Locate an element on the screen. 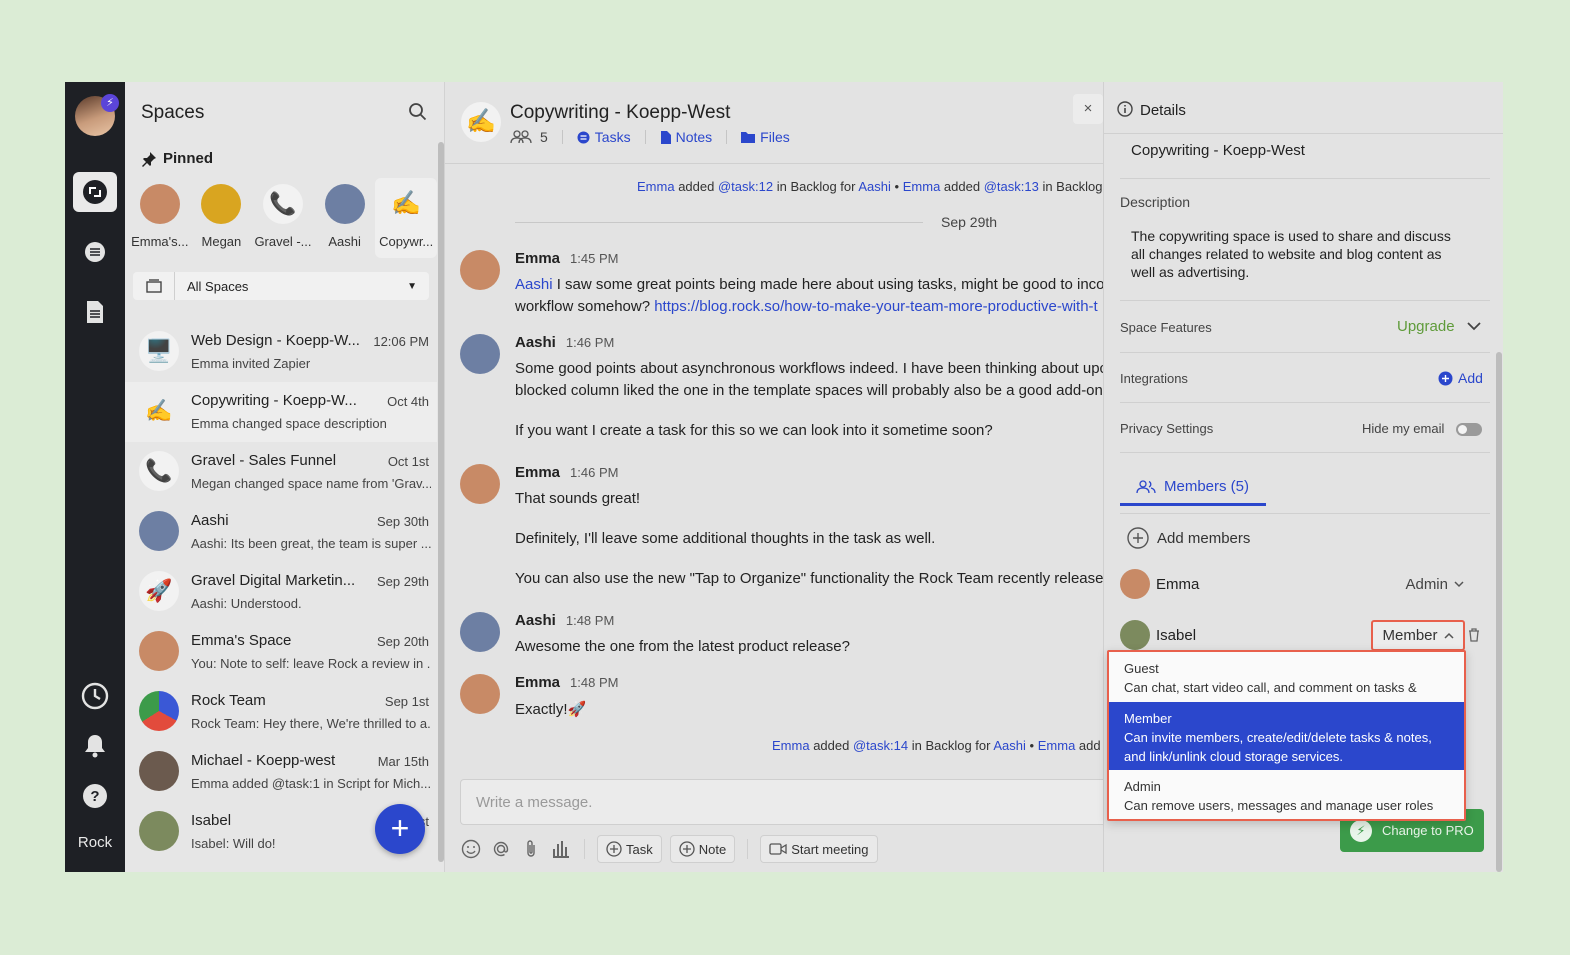 The image size is (1570, 955). writing-hand-icon: ✍️ is located at coordinates (481, 122).